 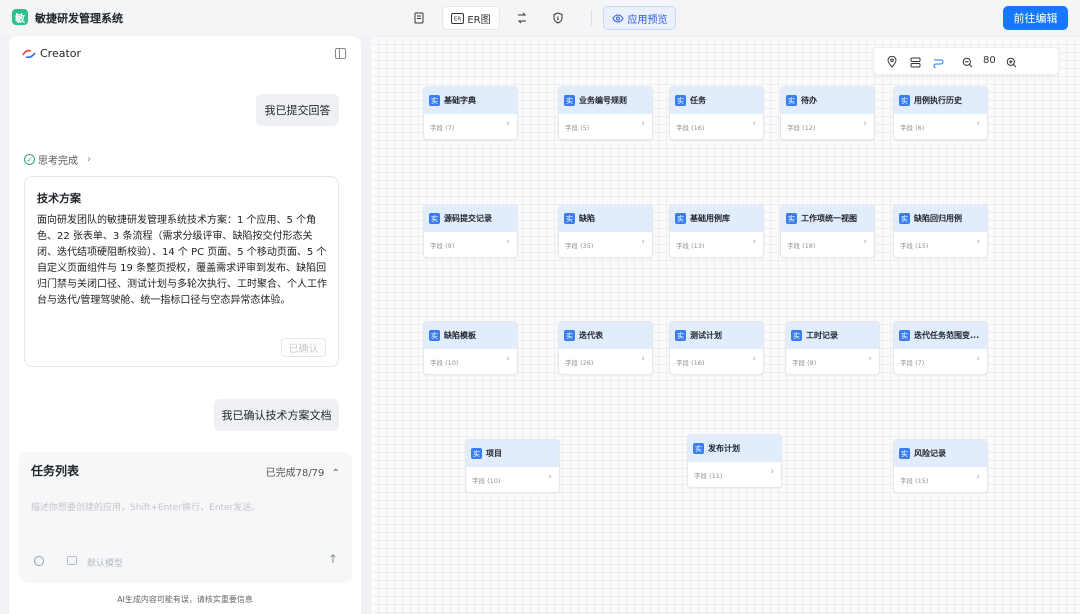 I want to click on er-diagram-tab: ER ER图, so click(x=471, y=18).